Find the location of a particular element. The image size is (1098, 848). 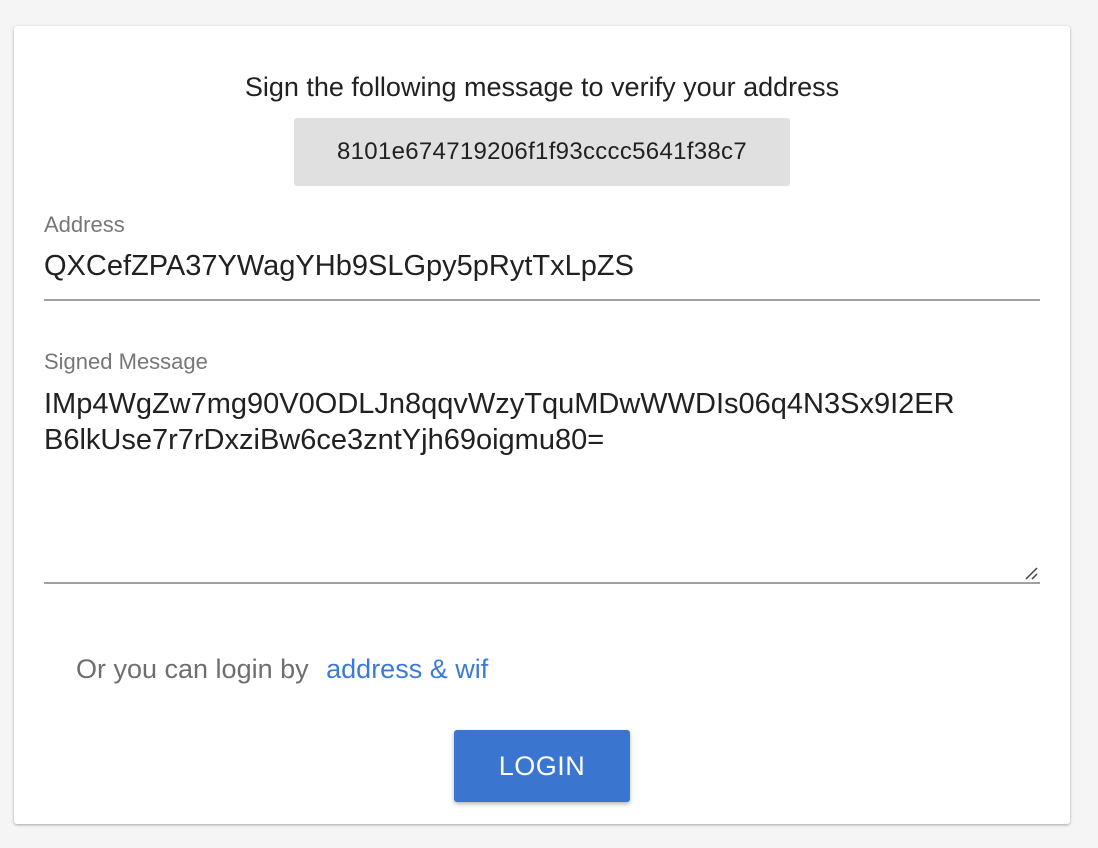

alternate-login-text: Or you can login by address & wif is located at coordinates (282, 669).